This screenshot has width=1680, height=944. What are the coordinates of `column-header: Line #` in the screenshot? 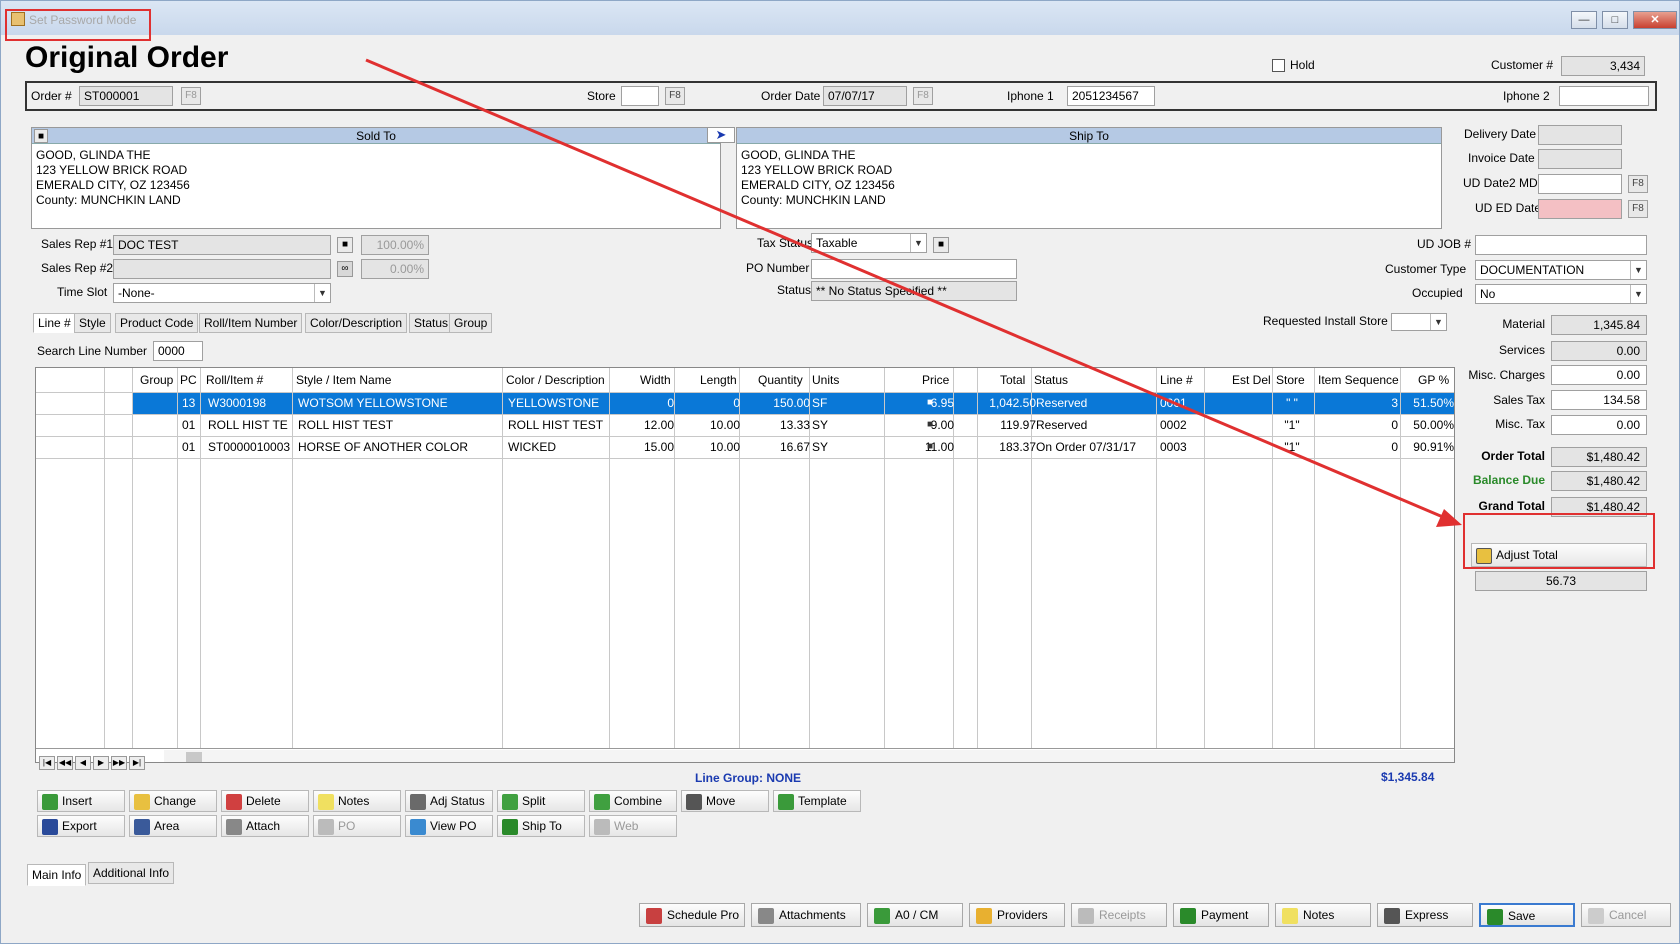 It's located at (1176, 380).